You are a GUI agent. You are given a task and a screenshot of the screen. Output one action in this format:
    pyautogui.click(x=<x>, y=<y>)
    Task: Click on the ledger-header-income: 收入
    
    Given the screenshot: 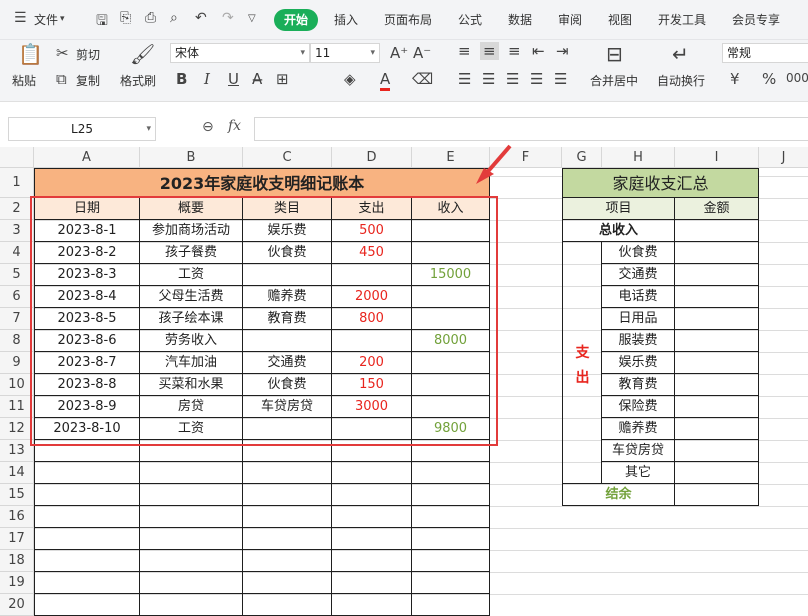 What is the action you would take?
    pyautogui.click(x=451, y=209)
    